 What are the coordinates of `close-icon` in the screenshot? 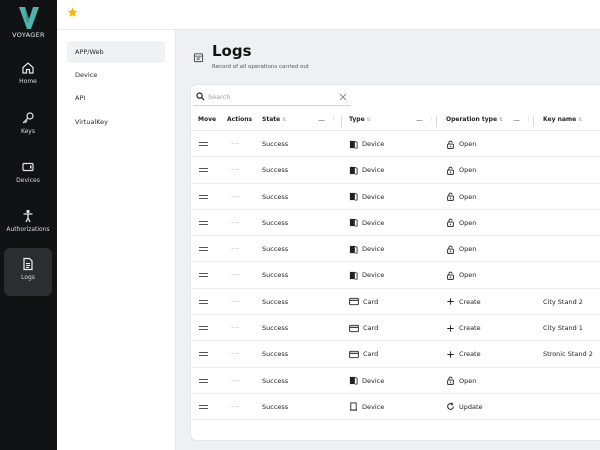 It's located at (343, 97).